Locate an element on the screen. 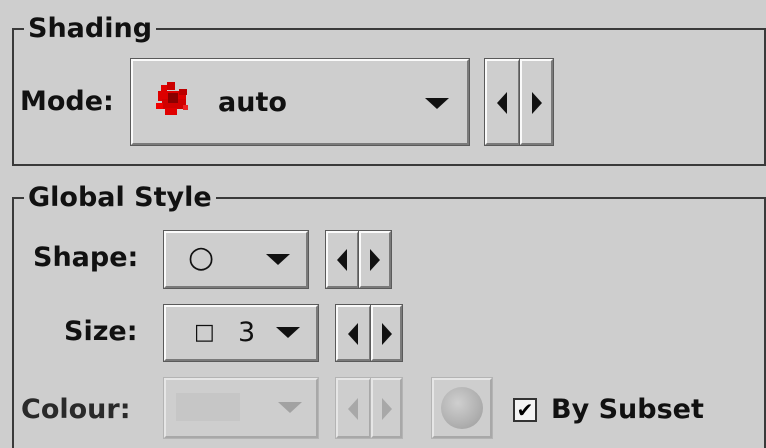  colour-chooser-button is located at coordinates (462, 408).